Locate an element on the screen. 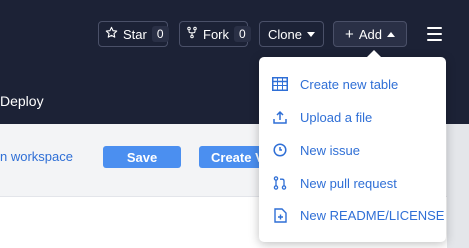  menu-item-label: Create new table is located at coordinates (349, 84).